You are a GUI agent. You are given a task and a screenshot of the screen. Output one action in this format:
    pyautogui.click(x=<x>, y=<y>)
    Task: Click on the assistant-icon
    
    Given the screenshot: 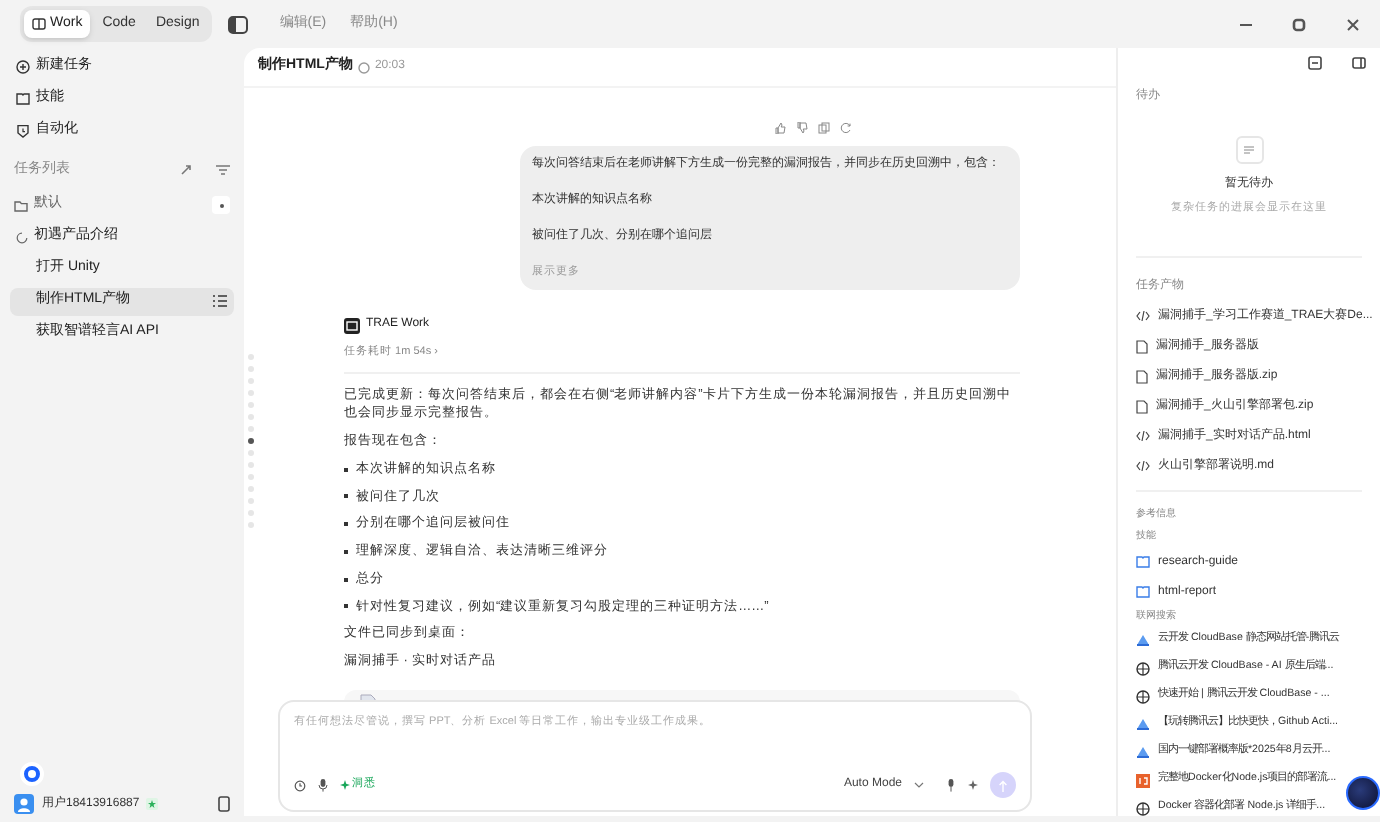 What is the action you would take?
    pyautogui.click(x=32, y=774)
    